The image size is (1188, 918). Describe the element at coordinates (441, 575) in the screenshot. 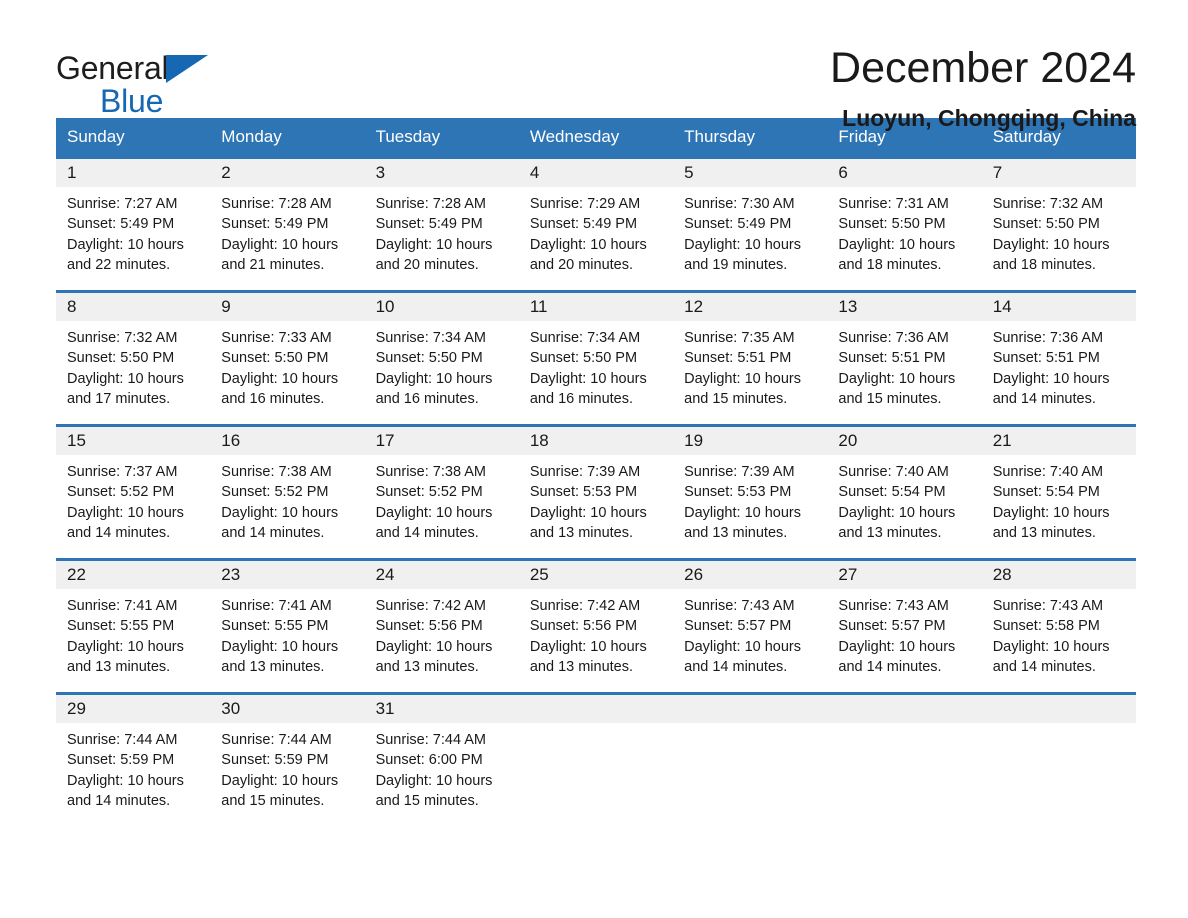

I see `day-number: 24` at that location.